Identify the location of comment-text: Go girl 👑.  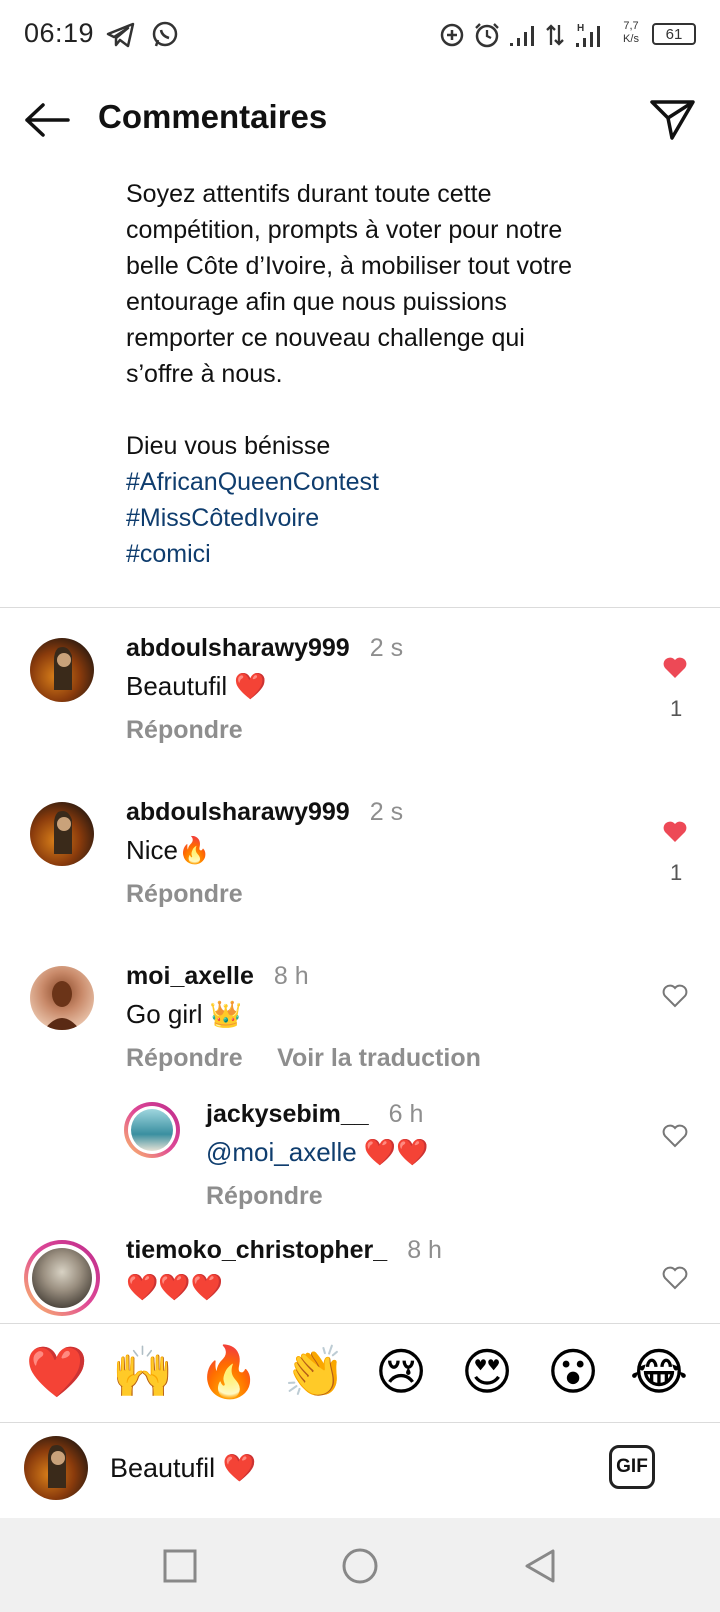
(184, 1014).